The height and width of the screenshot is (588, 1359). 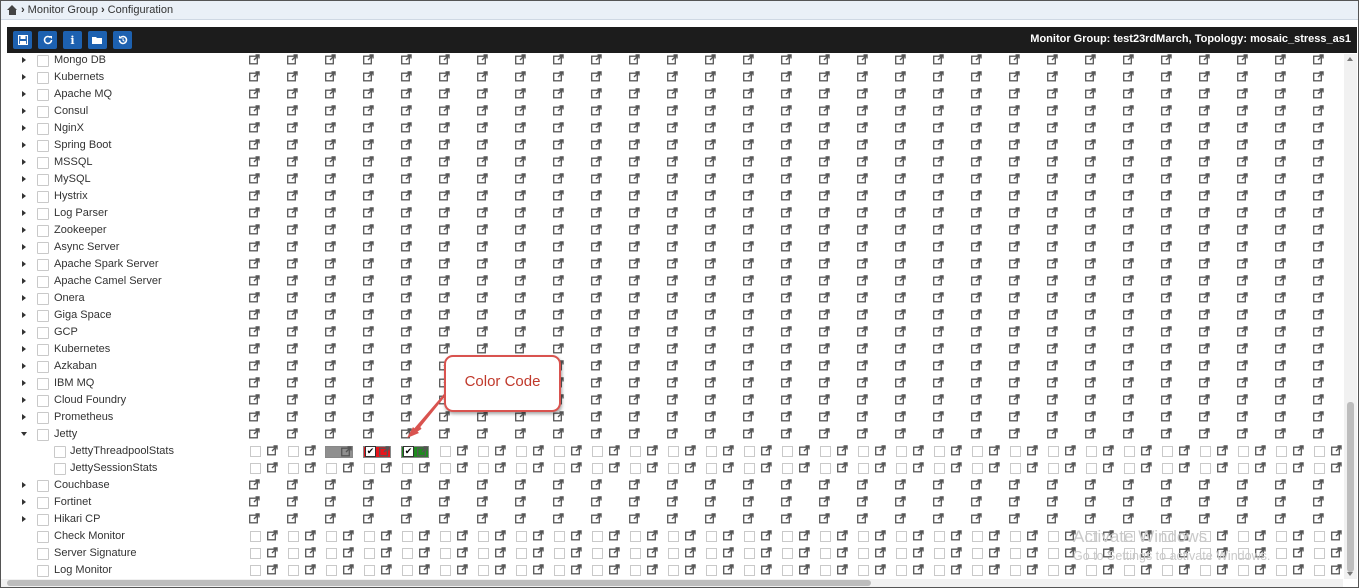 What do you see at coordinates (672, 77) in the screenshot?
I see `tree-row: Kubernets` at bounding box center [672, 77].